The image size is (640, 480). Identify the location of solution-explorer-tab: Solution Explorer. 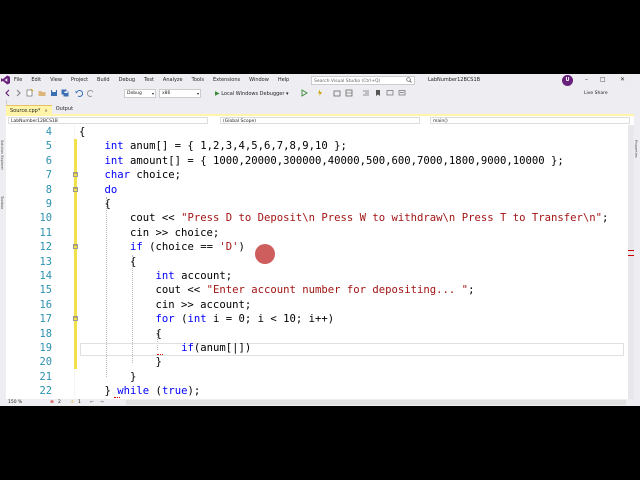
(2, 155).